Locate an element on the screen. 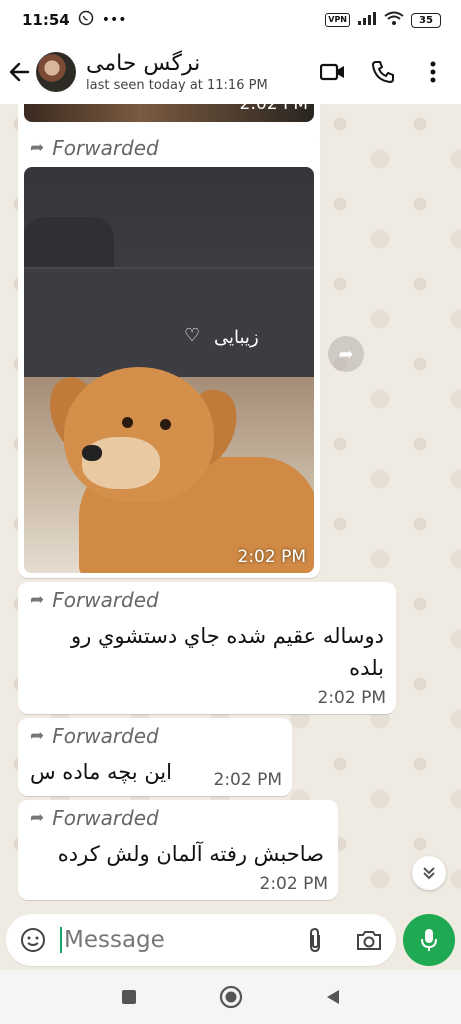 Image resolution: width=461 pixels, height=1024 pixels. photo-sofa is located at coordinates (169, 322).